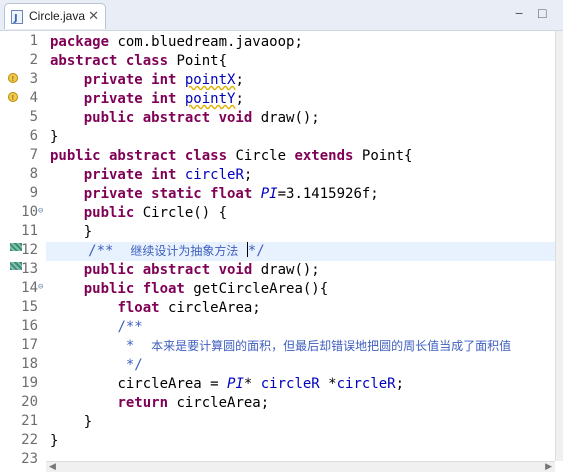 Image resolution: width=563 pixels, height=472 pixels. What do you see at coordinates (54, 441) in the screenshot?
I see `code-line-22: }` at bounding box center [54, 441].